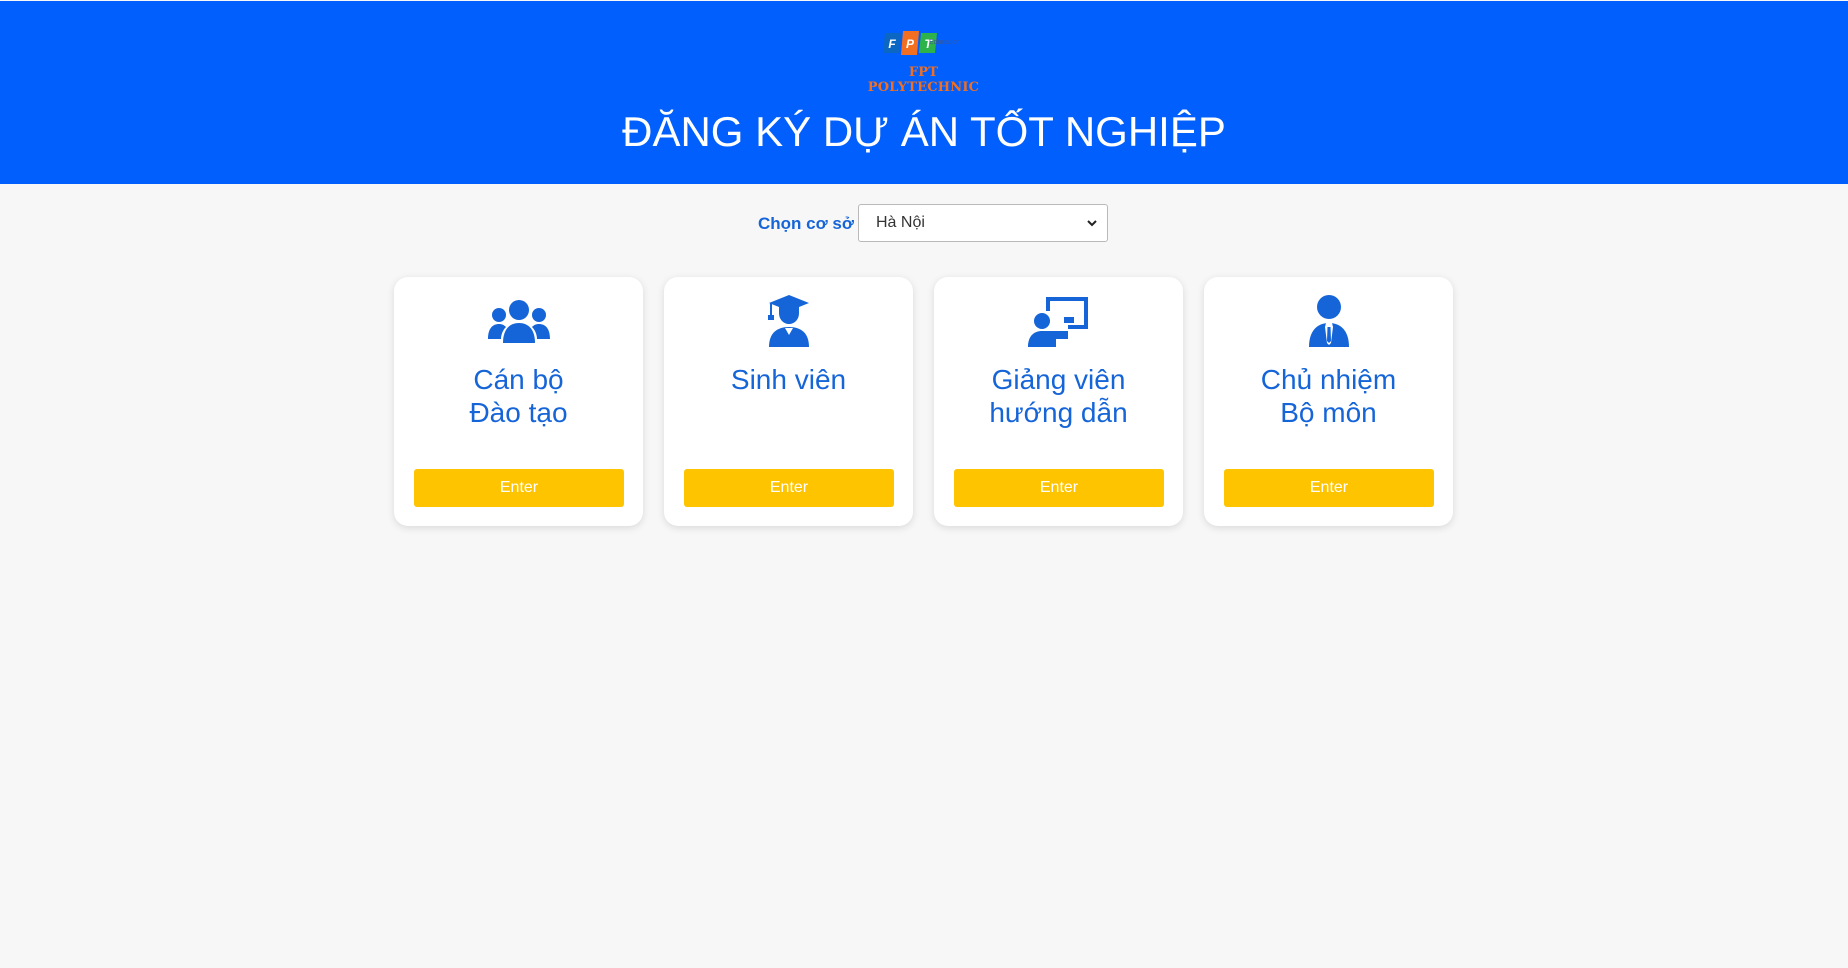  Describe the element at coordinates (1329, 321) in the screenshot. I see `user-tie-icon` at that location.